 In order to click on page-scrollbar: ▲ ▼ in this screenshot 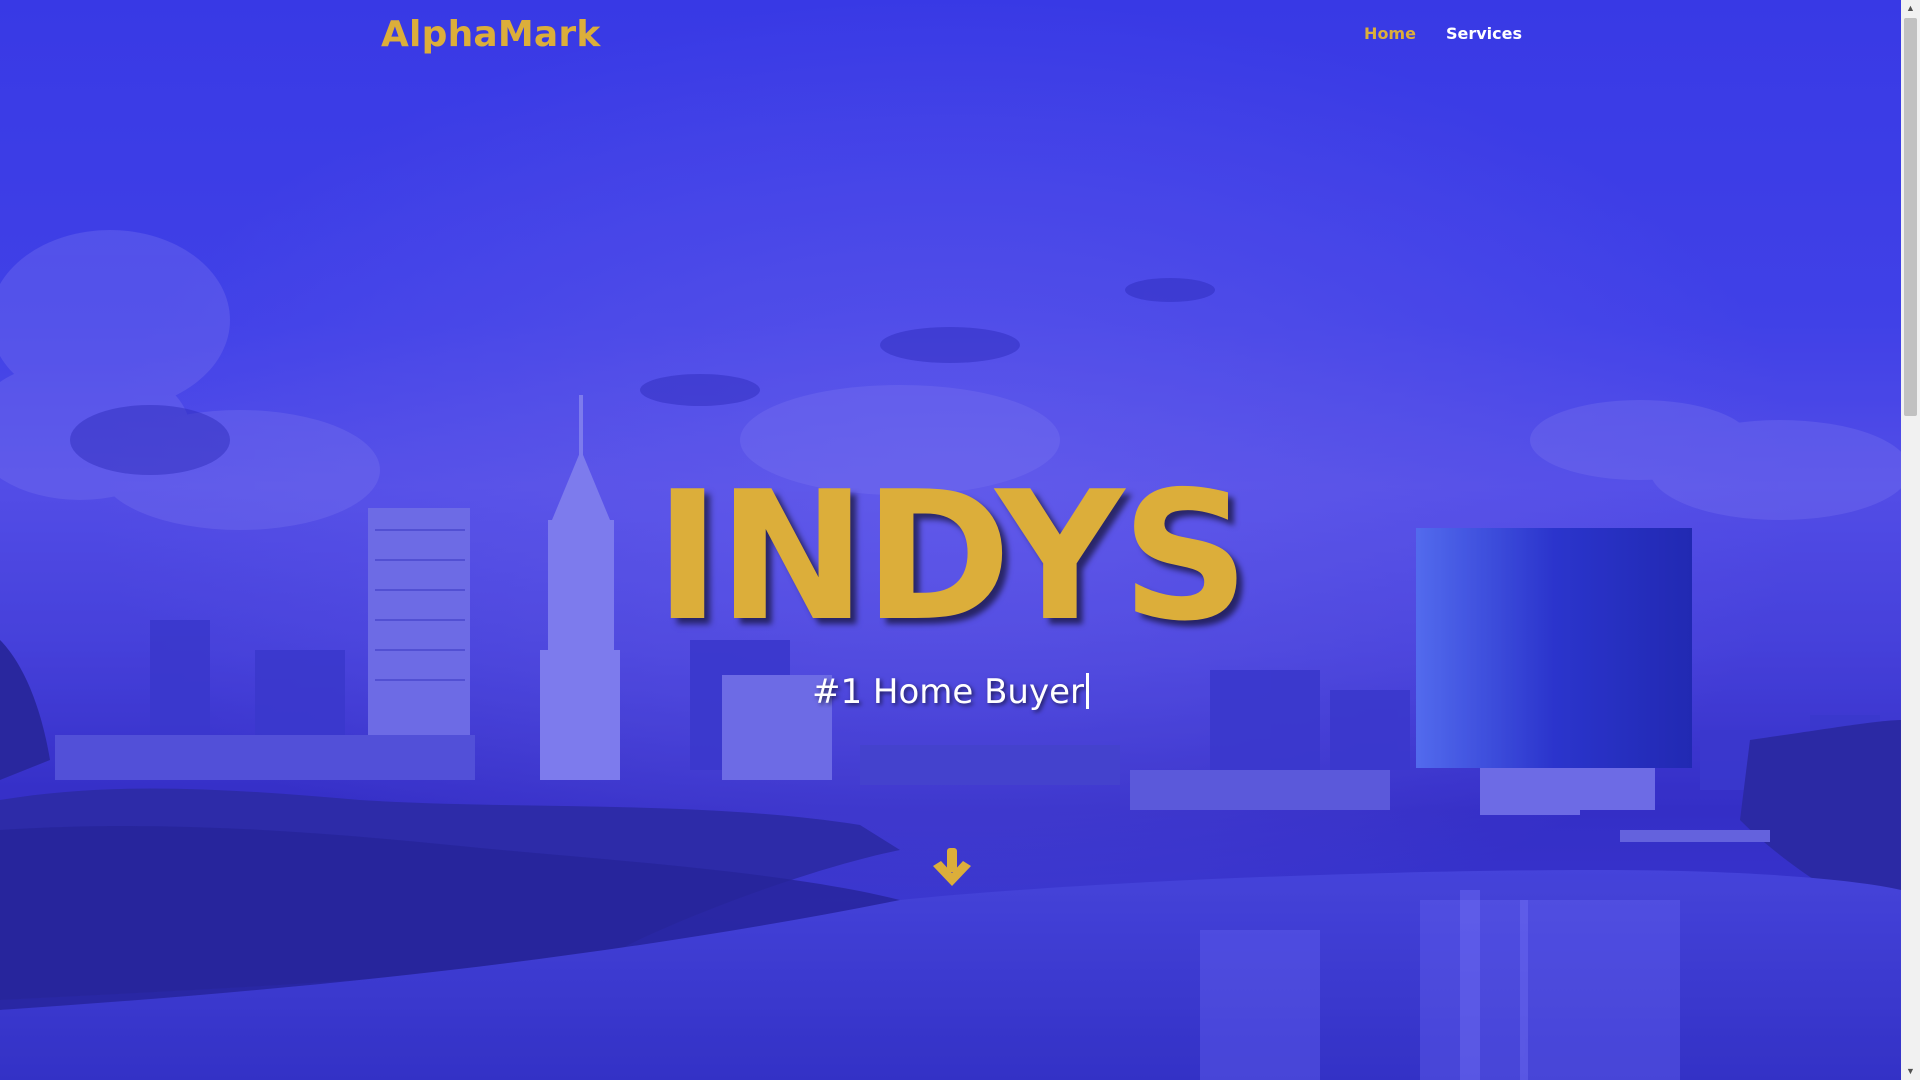, I will do `click(1910, 540)`.